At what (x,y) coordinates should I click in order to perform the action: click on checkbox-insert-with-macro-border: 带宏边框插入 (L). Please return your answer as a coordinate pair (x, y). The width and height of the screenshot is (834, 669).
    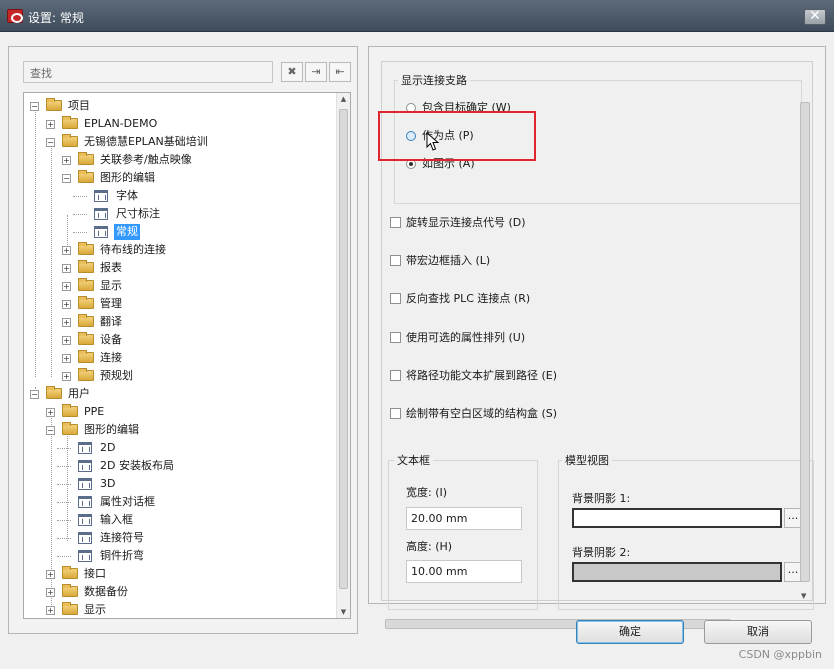
    Looking at the image, I should click on (440, 261).